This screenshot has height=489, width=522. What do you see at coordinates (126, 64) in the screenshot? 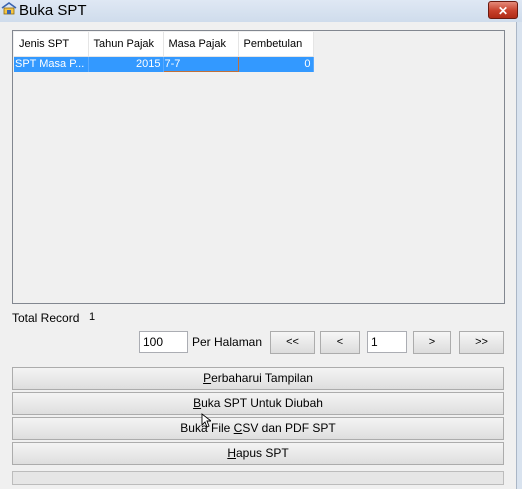
I see `cell-tahun-pajak: 2015` at bounding box center [126, 64].